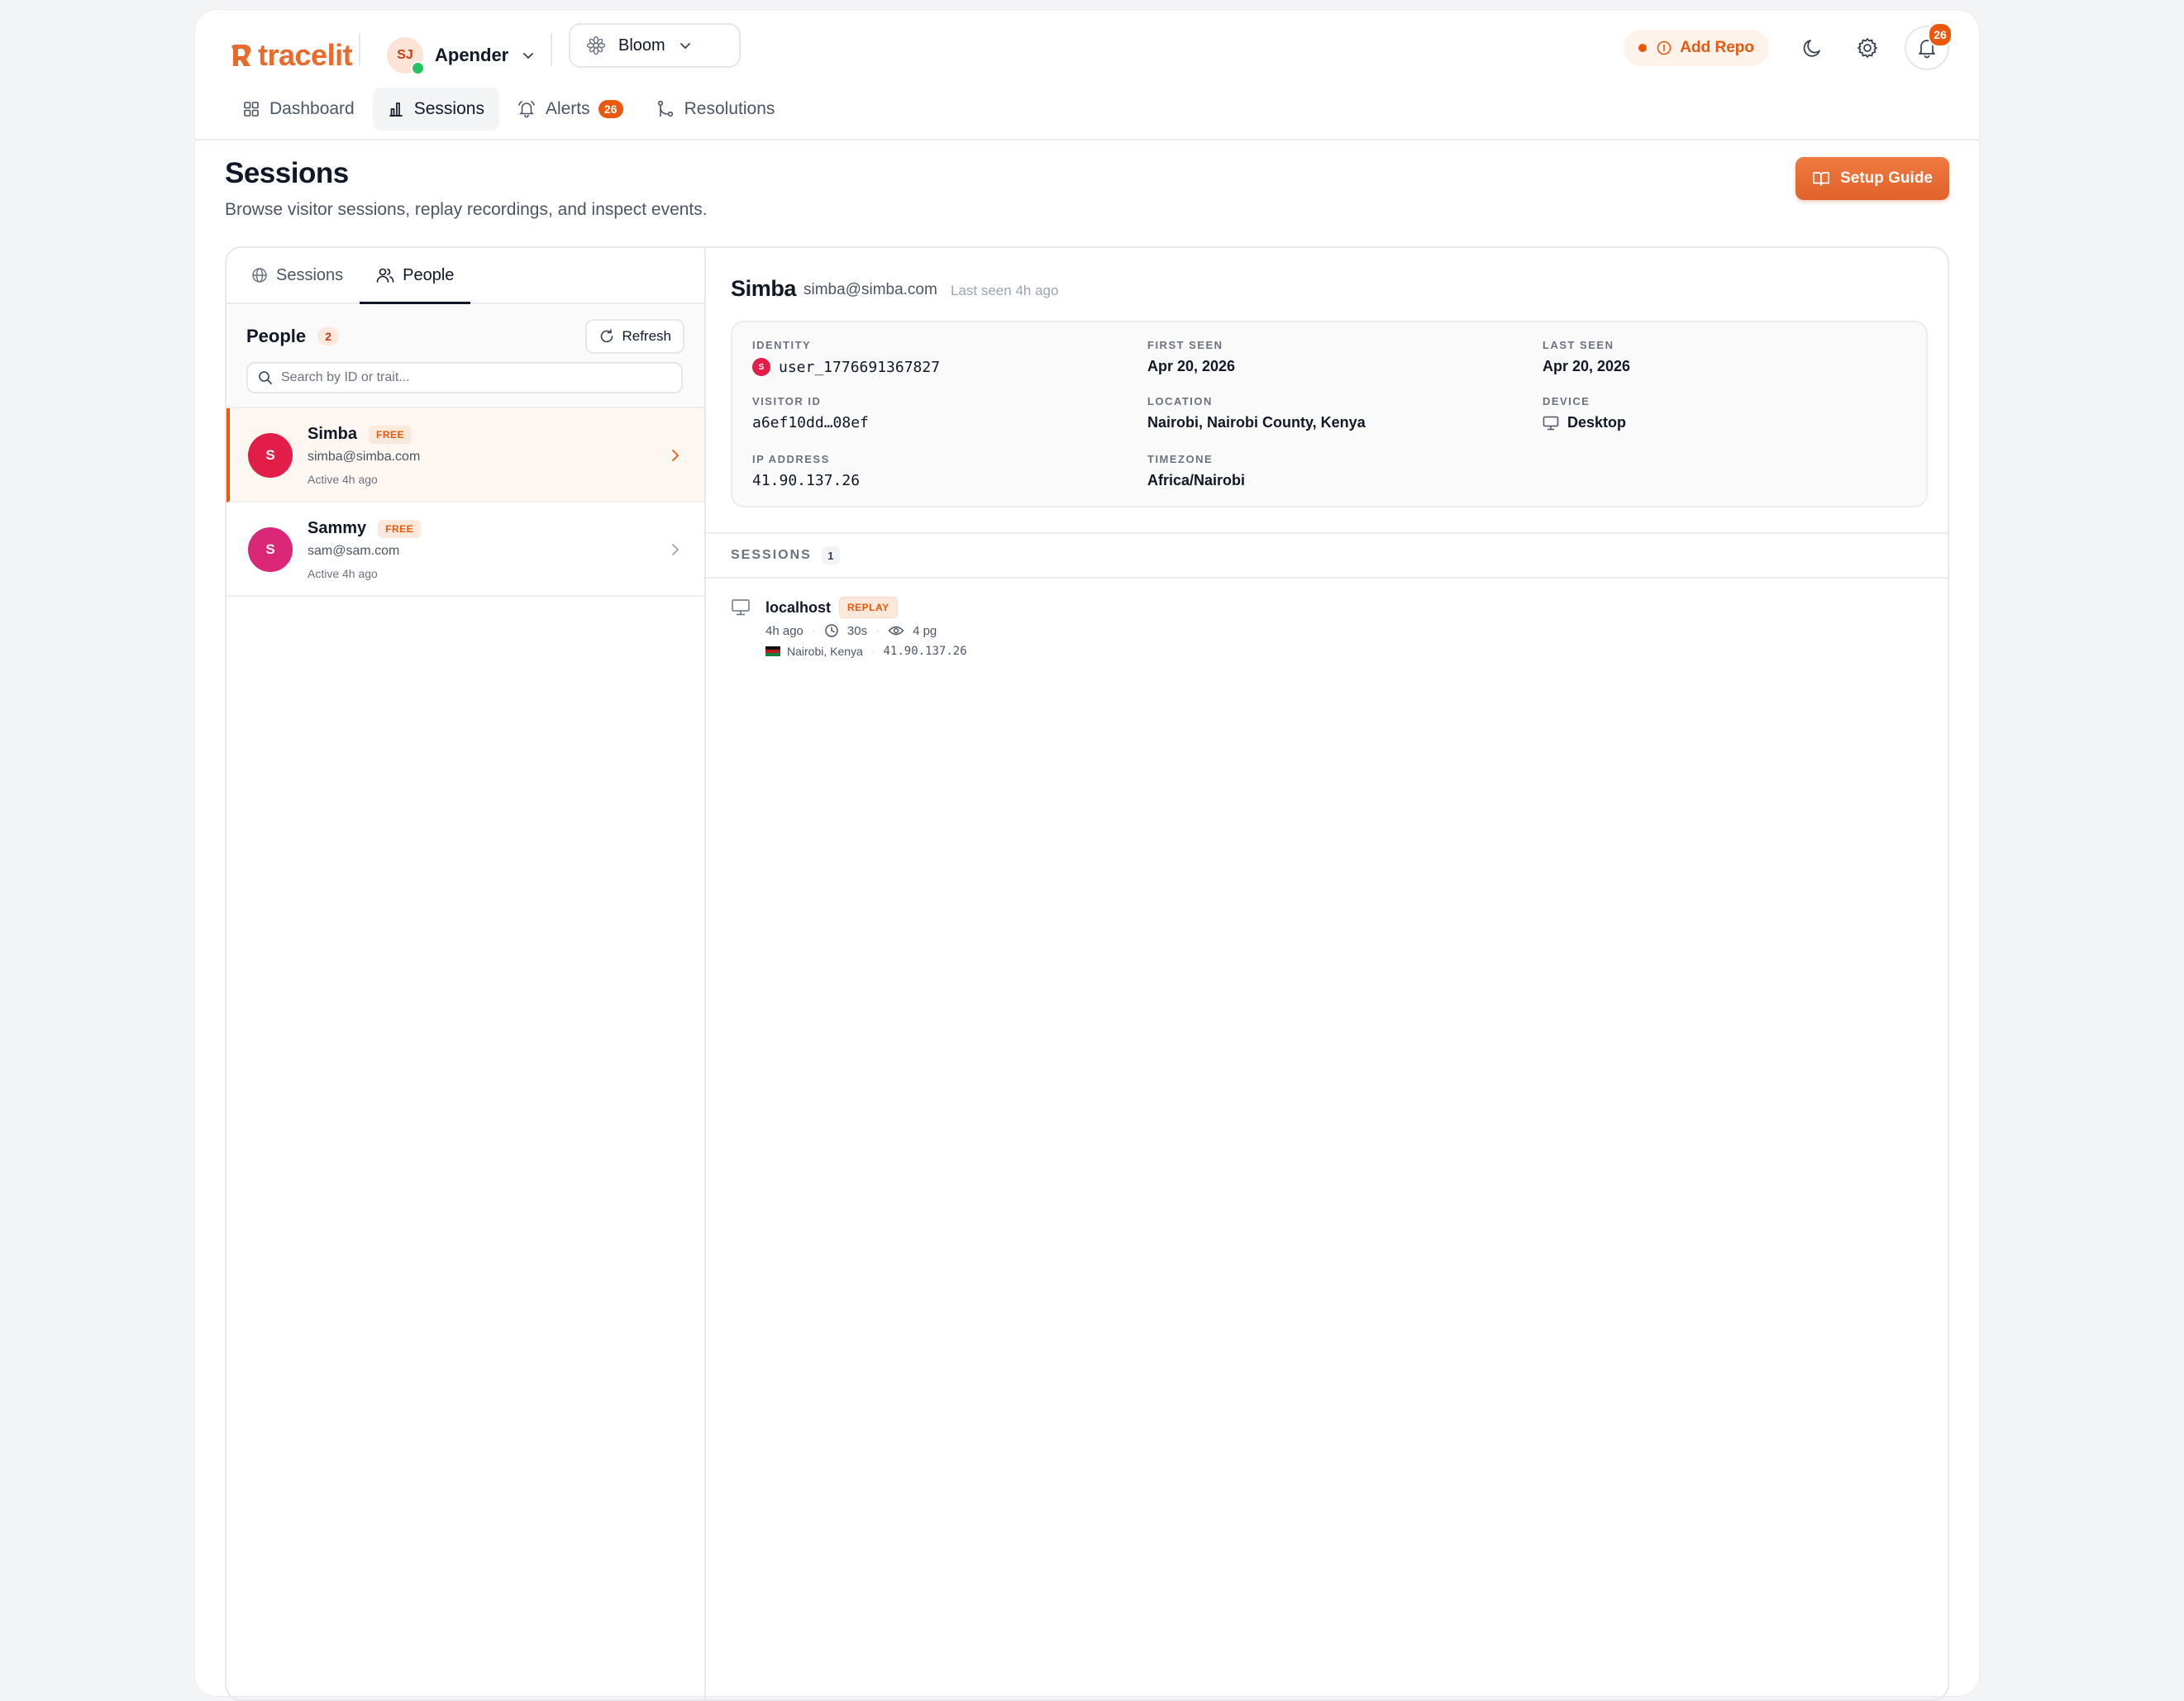 The width and height of the screenshot is (2184, 1701). Describe the element at coordinates (305, 55) in the screenshot. I see `brand-name: tracelit` at that location.